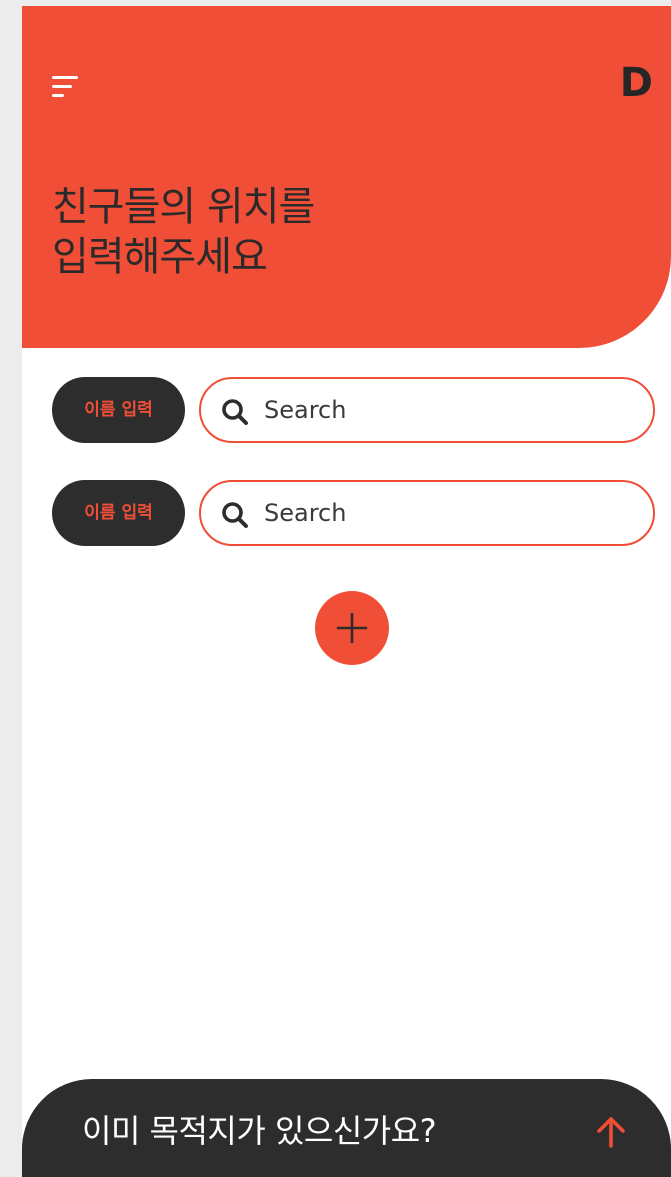 The width and height of the screenshot is (671, 1177). What do you see at coordinates (611, 1132) in the screenshot?
I see `arrow-up-icon` at bounding box center [611, 1132].